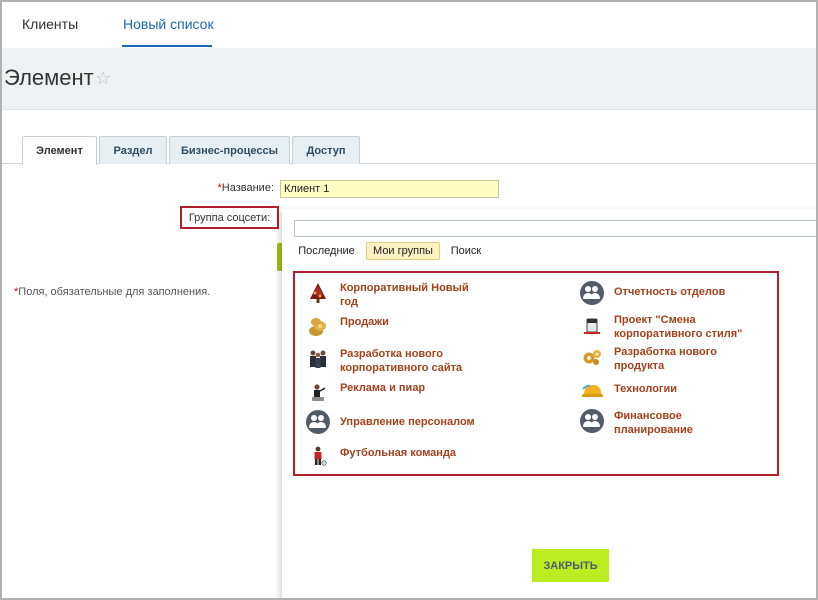  I want to click on group-label: Технологии, so click(646, 389).